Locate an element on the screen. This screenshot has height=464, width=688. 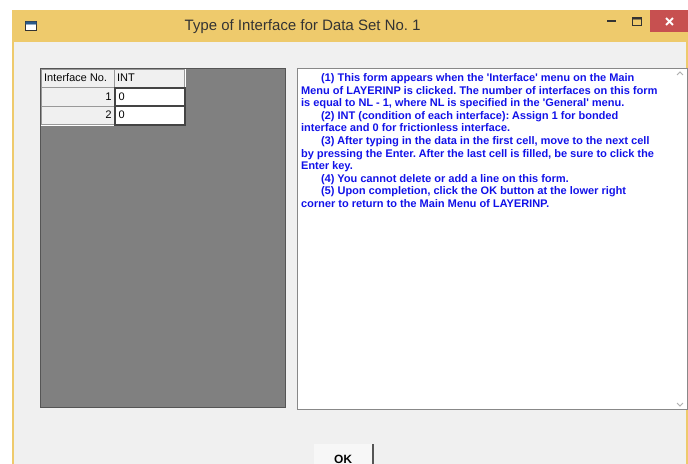
ok-button: OK is located at coordinates (344, 454).